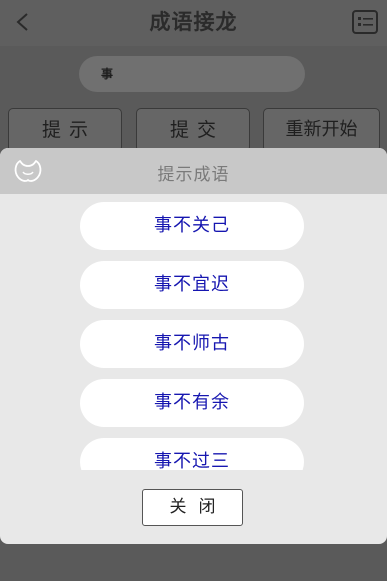 This screenshot has height=581, width=387. I want to click on restart-button: 重新开始, so click(321, 130).